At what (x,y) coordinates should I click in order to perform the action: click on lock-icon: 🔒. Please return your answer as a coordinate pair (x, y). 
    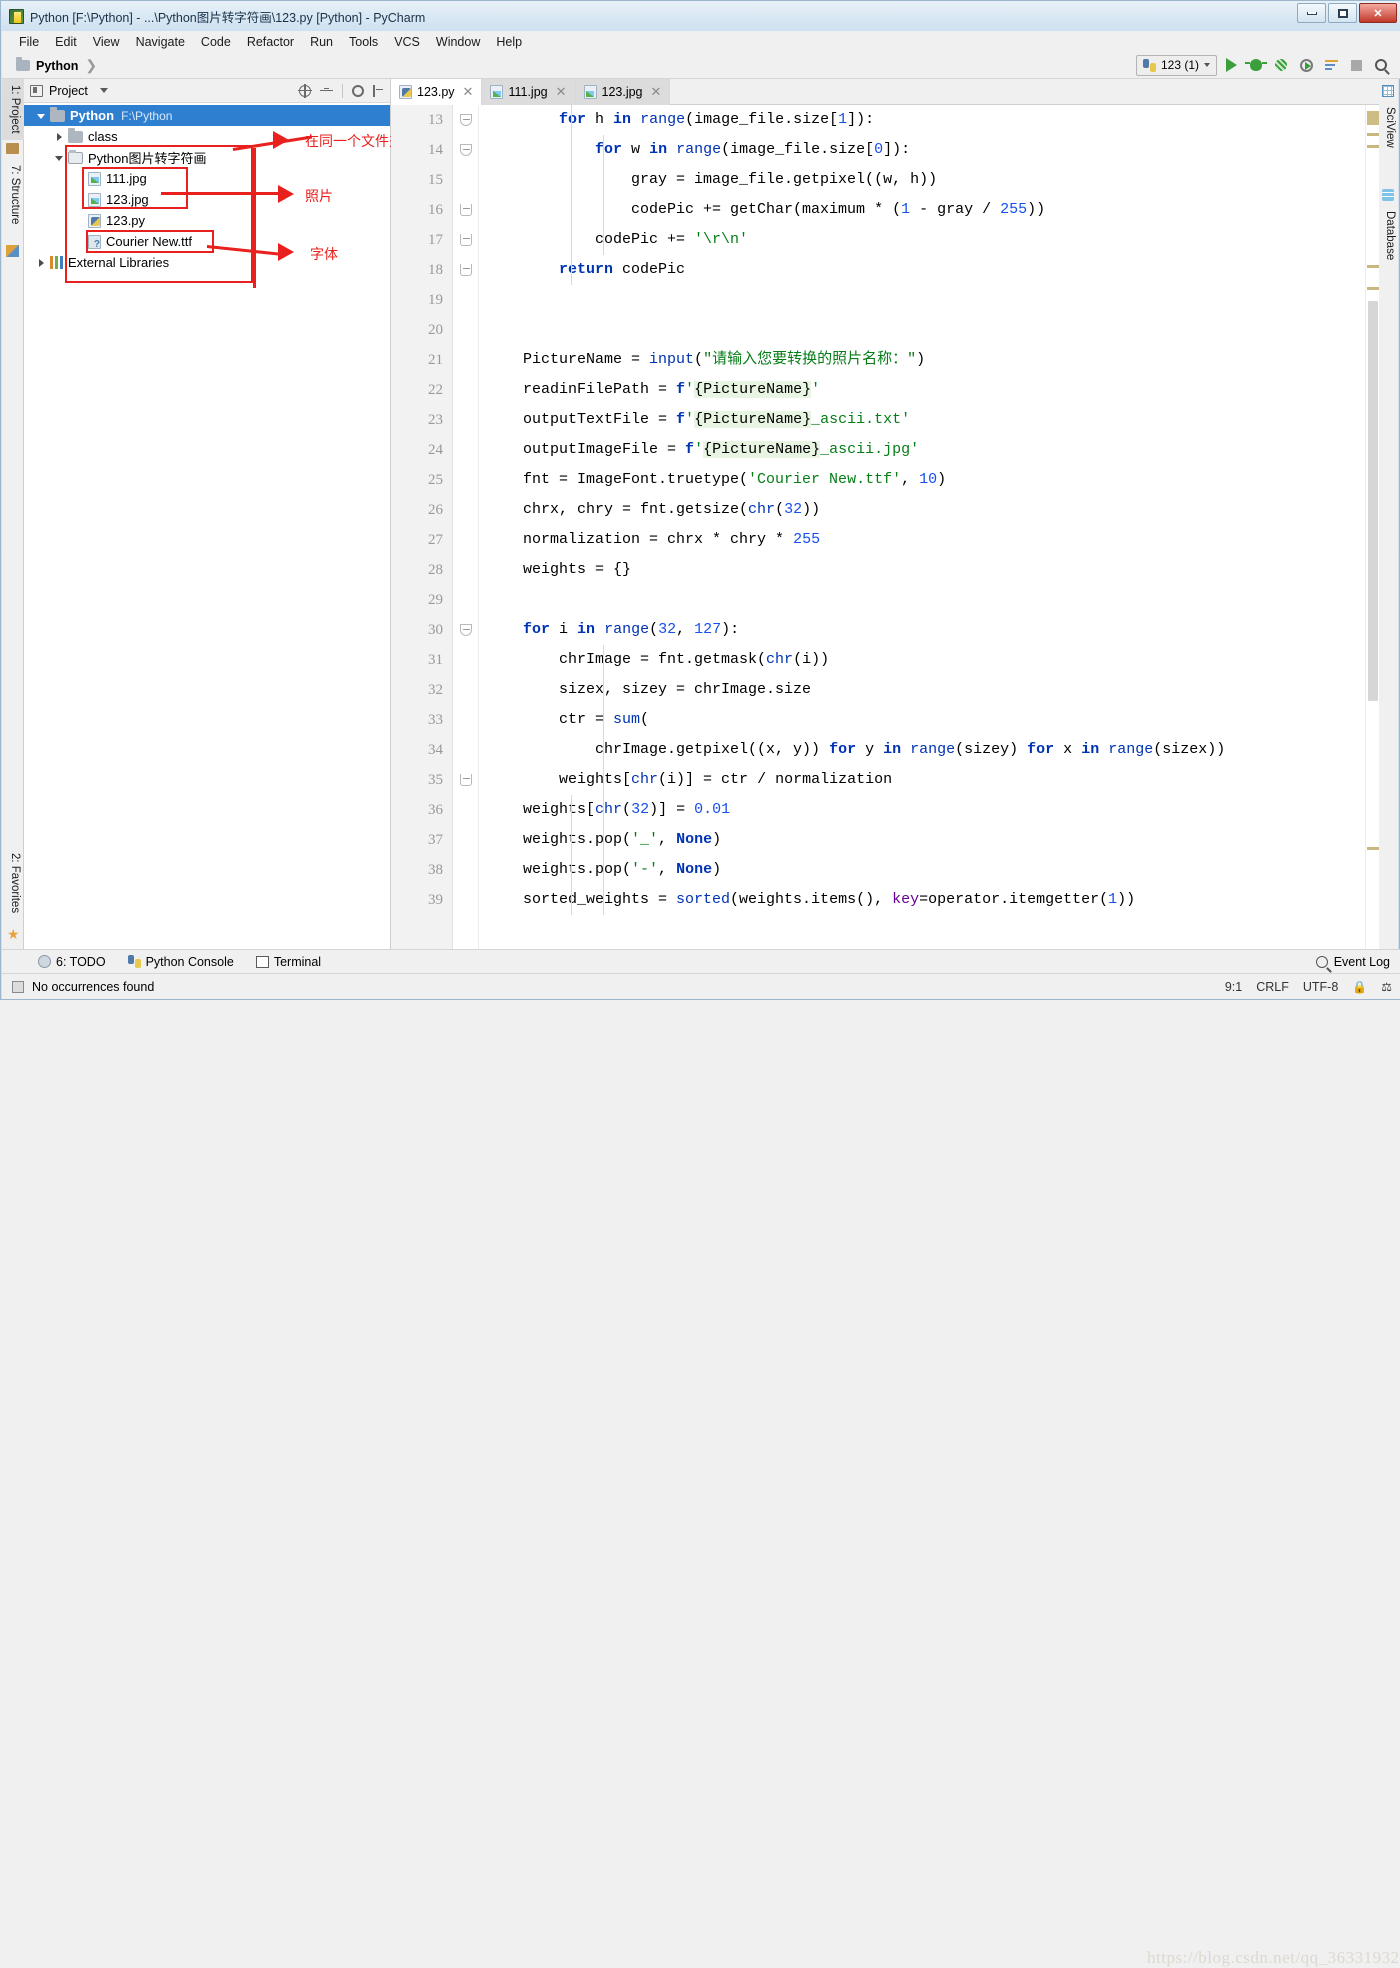
    Looking at the image, I should click on (1359, 987).